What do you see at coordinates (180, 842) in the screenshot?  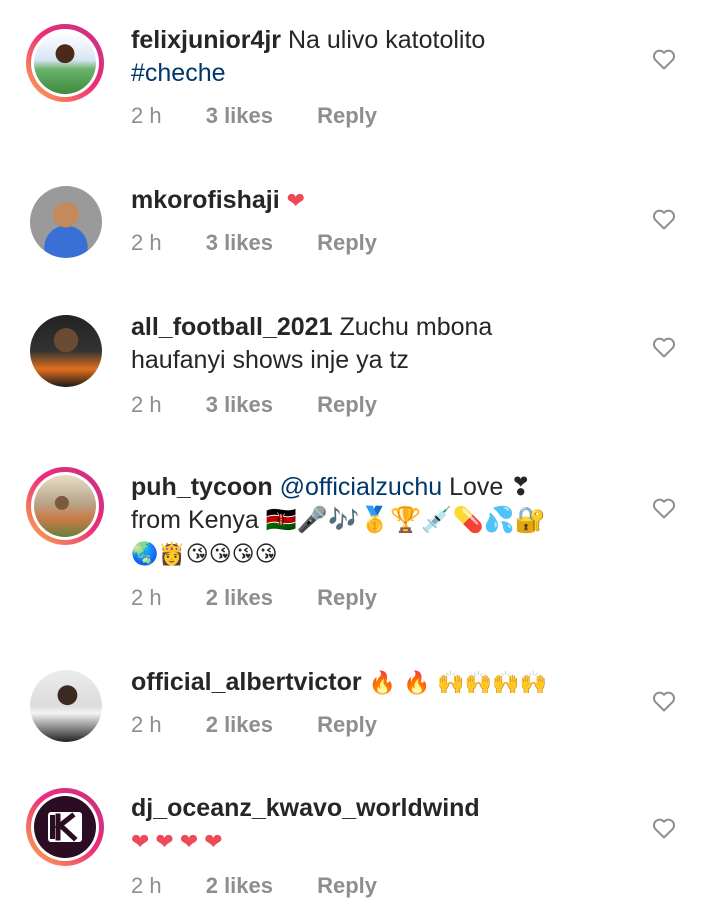 I see `comment-text: ❤❤❤❤` at bounding box center [180, 842].